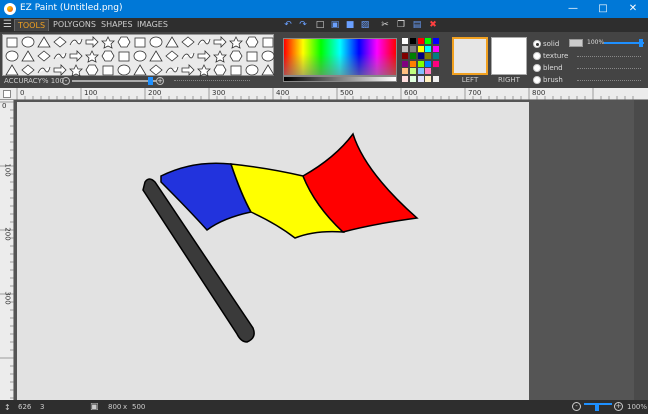  Describe the element at coordinates (470, 56) in the screenshot. I see `left-color-box` at that location.